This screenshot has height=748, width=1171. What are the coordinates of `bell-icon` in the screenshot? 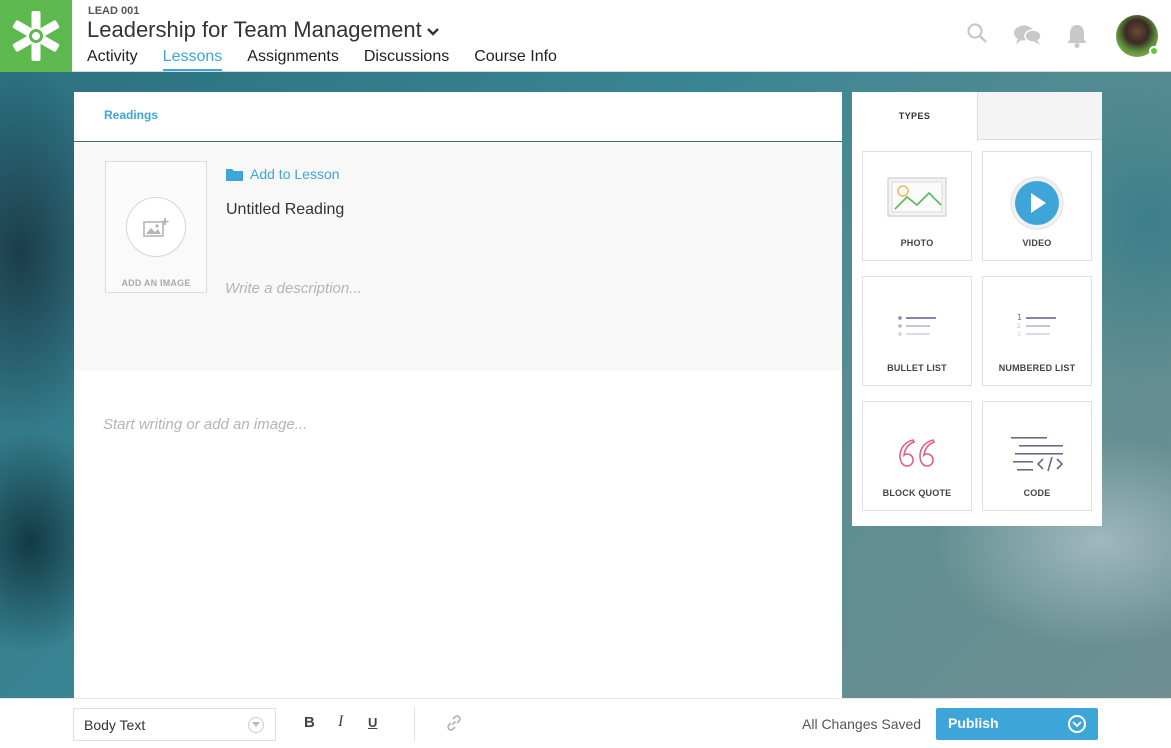 It's located at (1077, 38).